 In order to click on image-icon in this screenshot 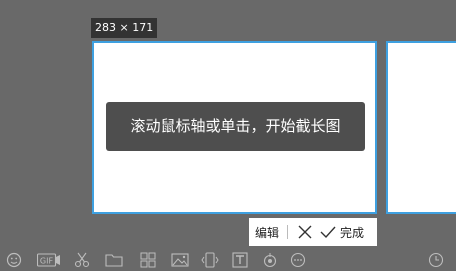, I will do `click(180, 260)`.